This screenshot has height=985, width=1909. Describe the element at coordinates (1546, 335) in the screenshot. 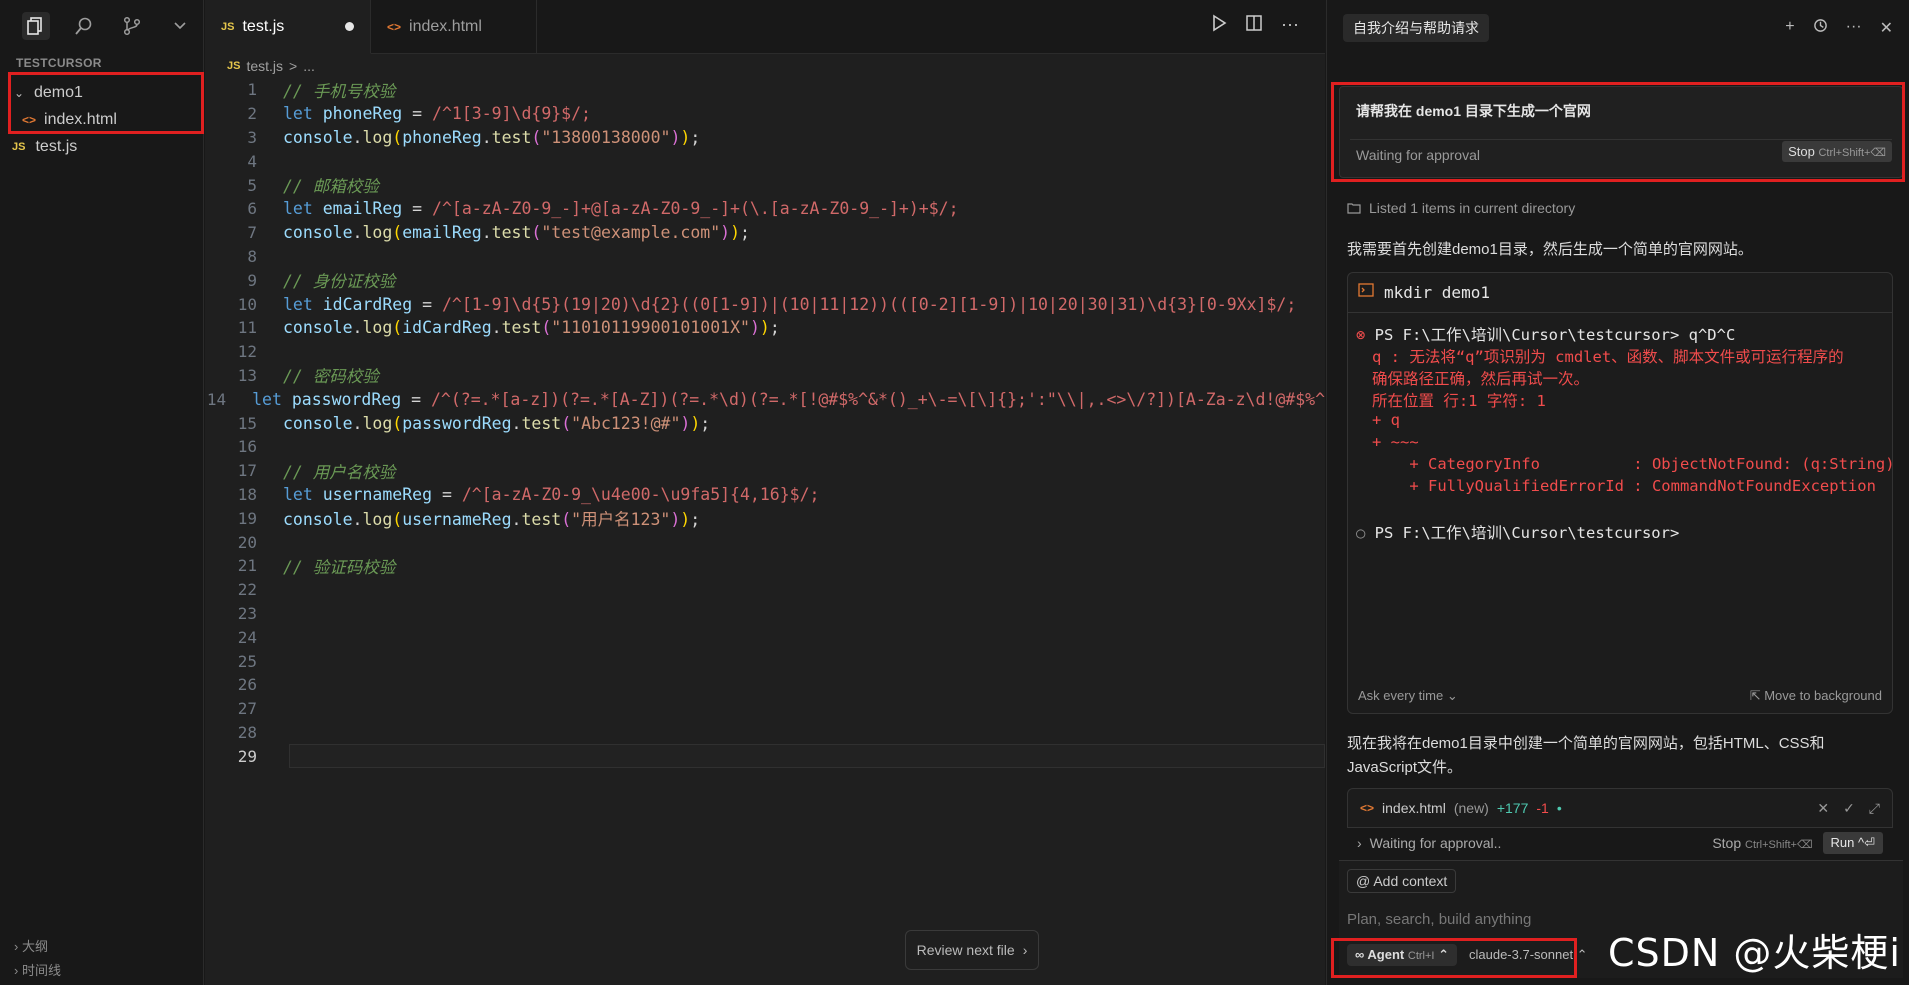

I see `terminal-line: ⊗ PS F:\工作\培训\Cursor\testcursor> q^D^C` at that location.